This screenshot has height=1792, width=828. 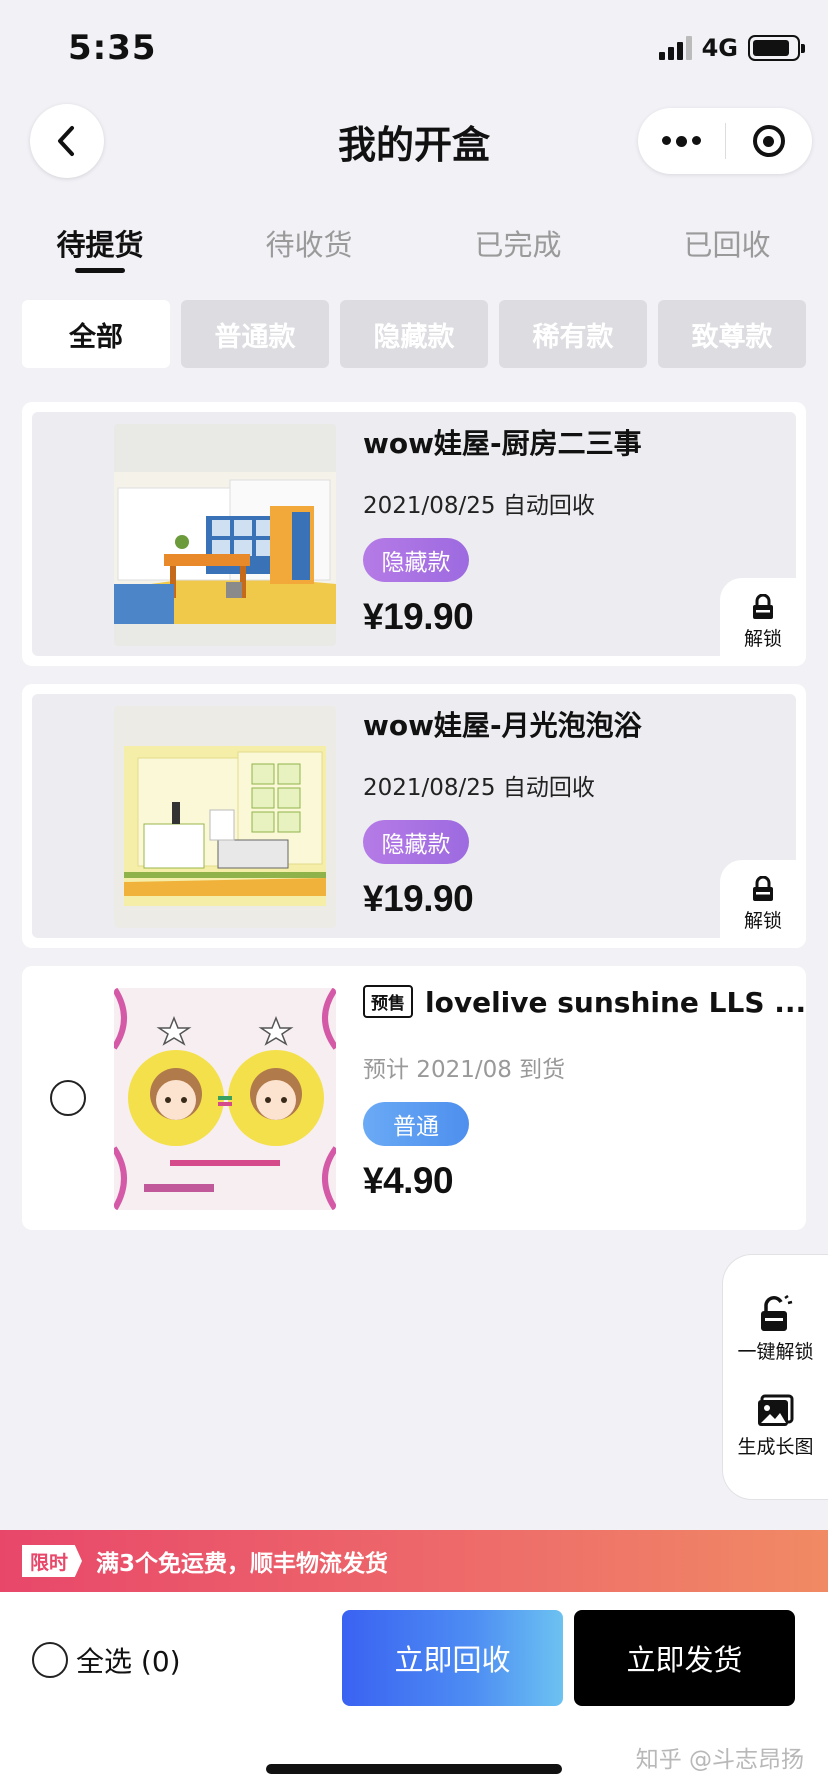 What do you see at coordinates (517, 243) in the screenshot?
I see `tab-completed: 已完成` at bounding box center [517, 243].